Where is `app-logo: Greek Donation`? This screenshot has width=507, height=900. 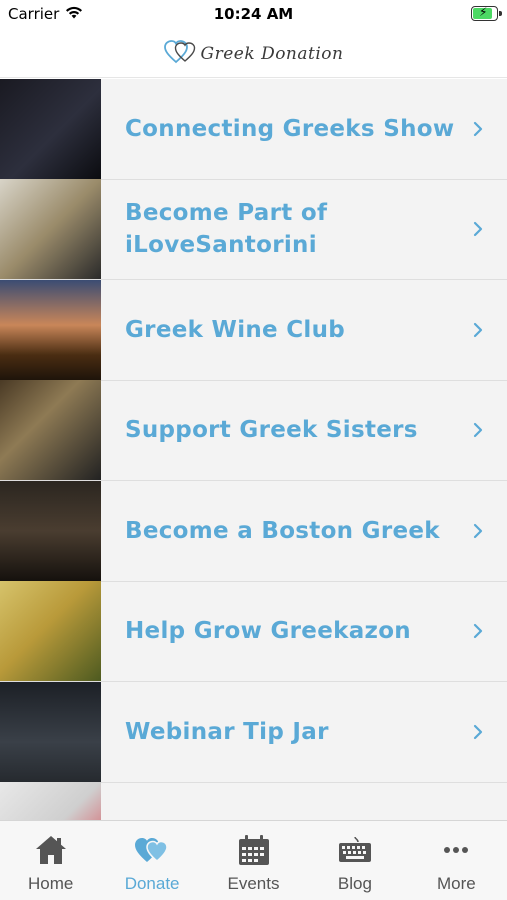
app-logo: Greek Donation is located at coordinates (253, 53).